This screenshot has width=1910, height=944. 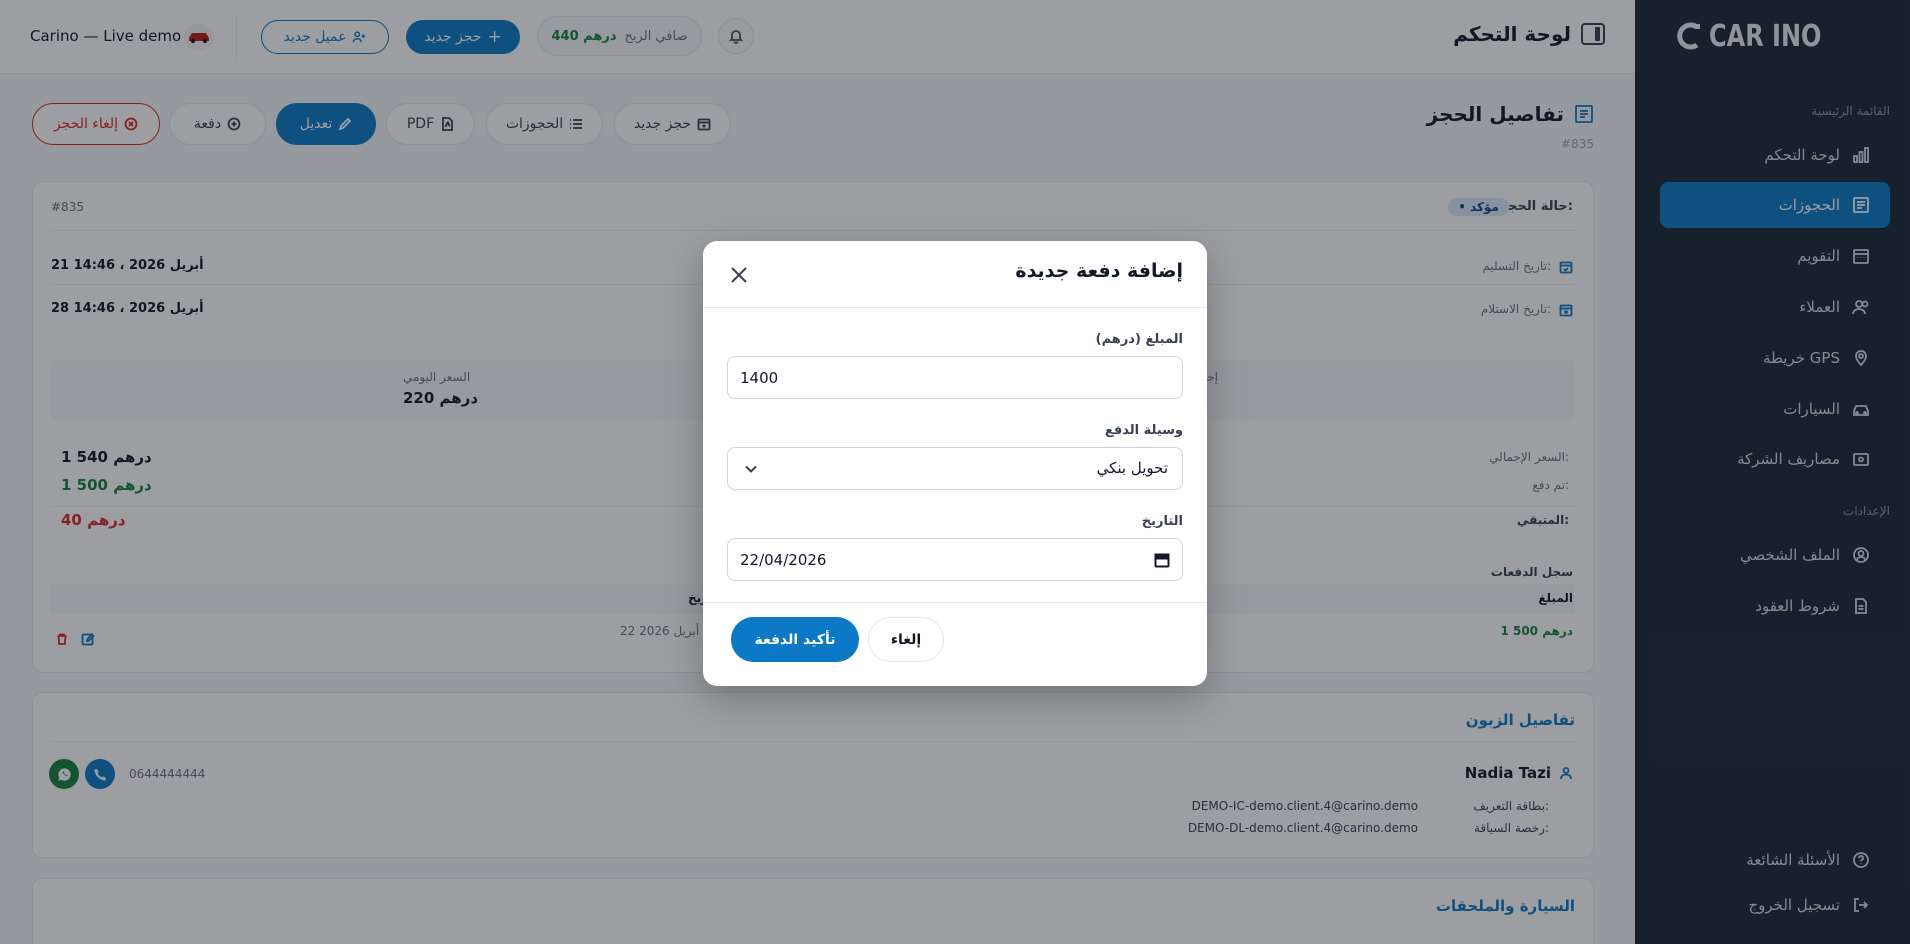 I want to click on payment-method-label: وسيلة الدفع, so click(x=1143, y=430).